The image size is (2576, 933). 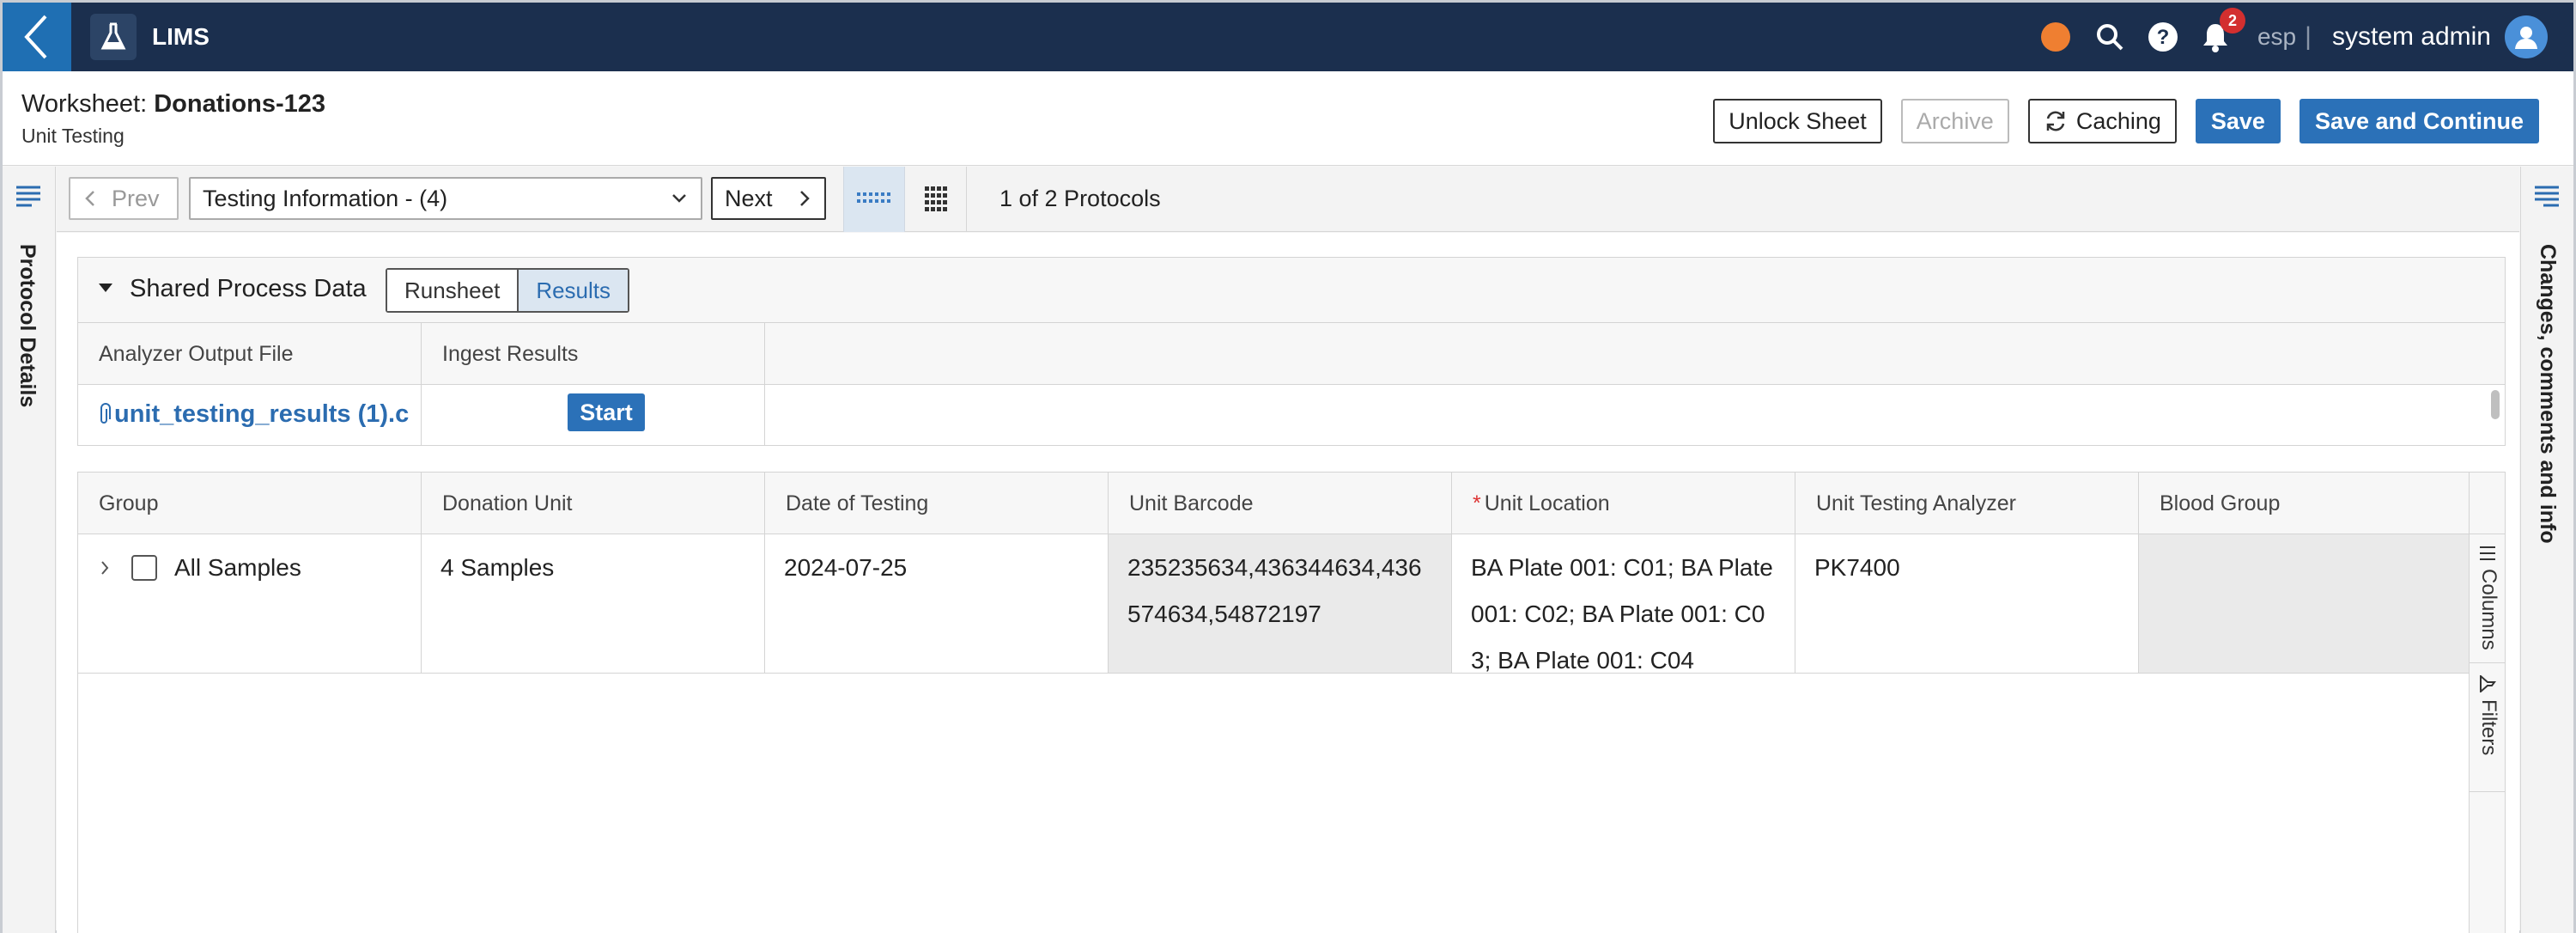 What do you see at coordinates (181, 36) in the screenshot?
I see `app-title: LIMS` at bounding box center [181, 36].